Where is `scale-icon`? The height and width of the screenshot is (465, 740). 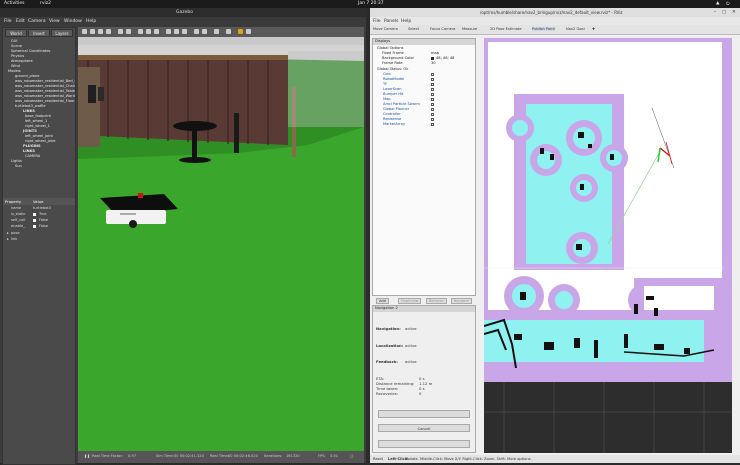
scale-icon is located at coordinates (108, 31).